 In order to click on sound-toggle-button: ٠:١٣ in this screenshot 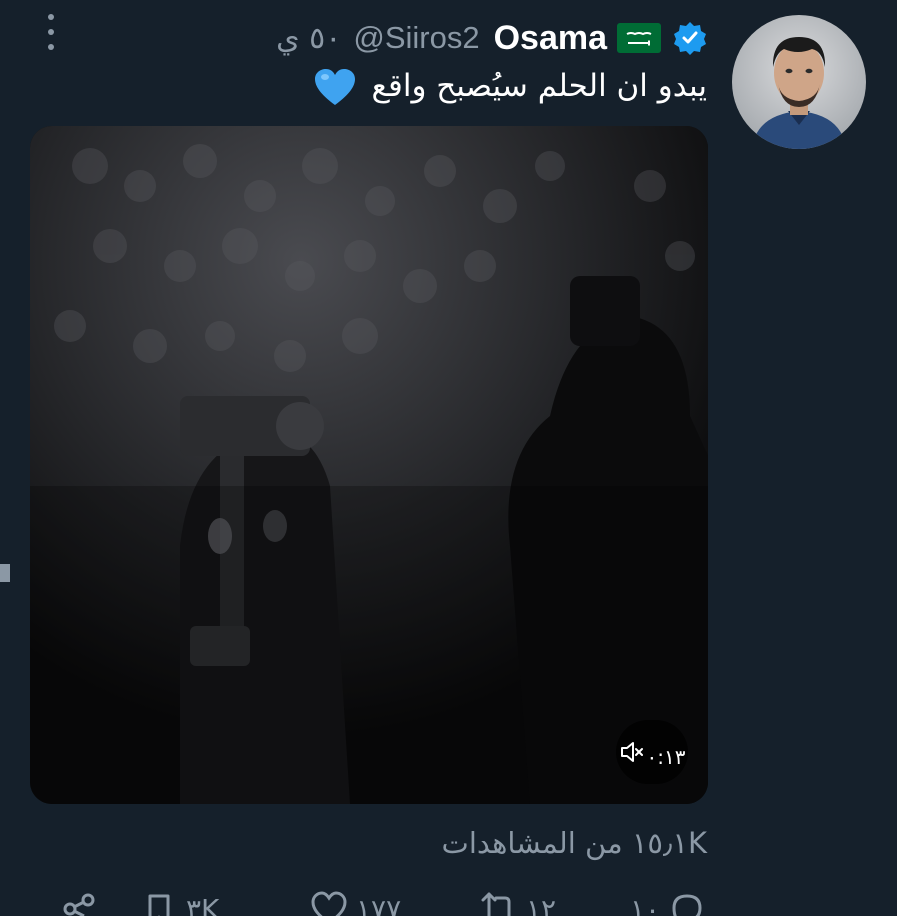, I will do `click(652, 752)`.